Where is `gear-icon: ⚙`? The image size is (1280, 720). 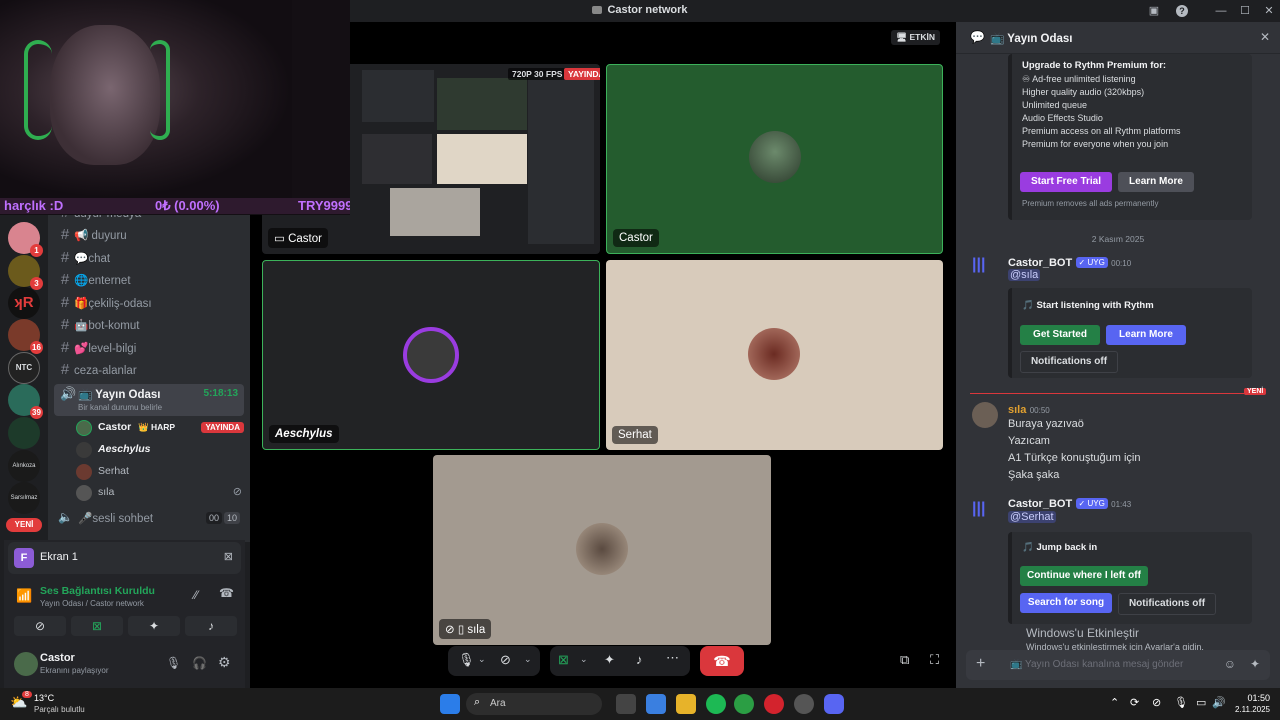
gear-icon: ⚙ is located at coordinates (224, 662).